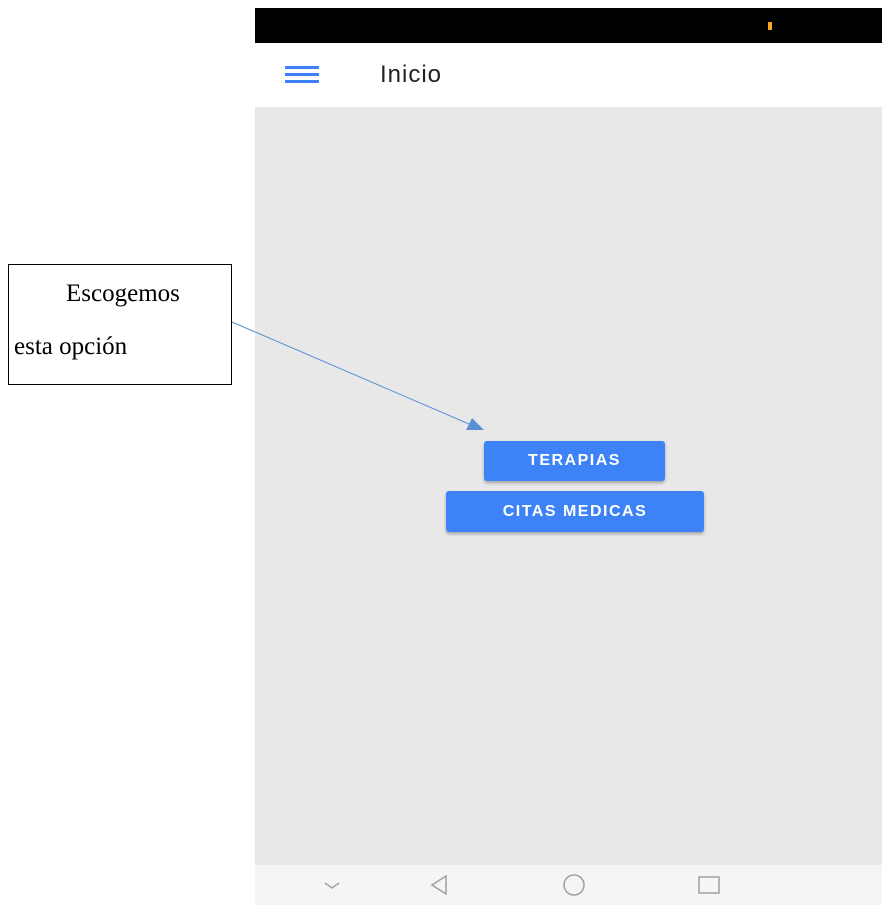 The width and height of the screenshot is (882, 905). What do you see at coordinates (71, 346) in the screenshot?
I see `annotation-line-2: esta opción` at bounding box center [71, 346].